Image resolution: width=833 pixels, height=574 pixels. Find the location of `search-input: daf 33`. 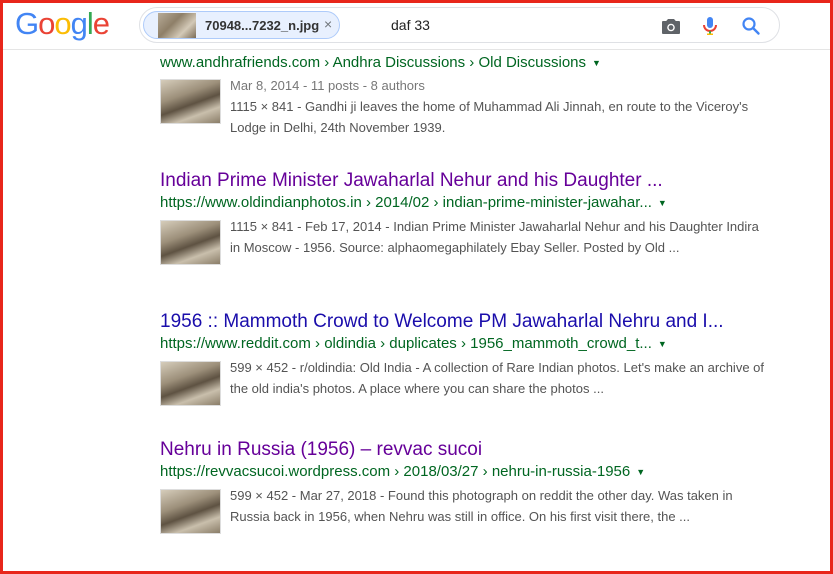

search-input: daf 33 is located at coordinates (410, 25).